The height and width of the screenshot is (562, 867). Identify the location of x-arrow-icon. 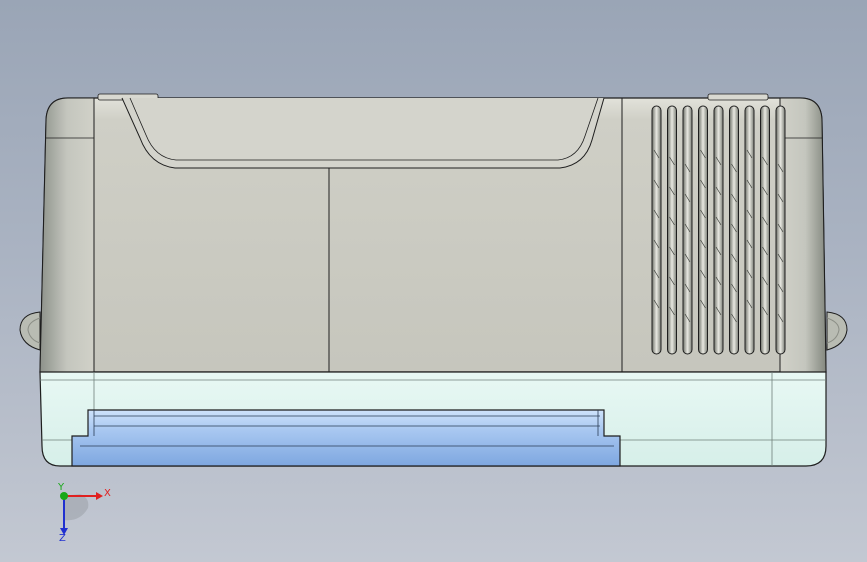
(99, 496).